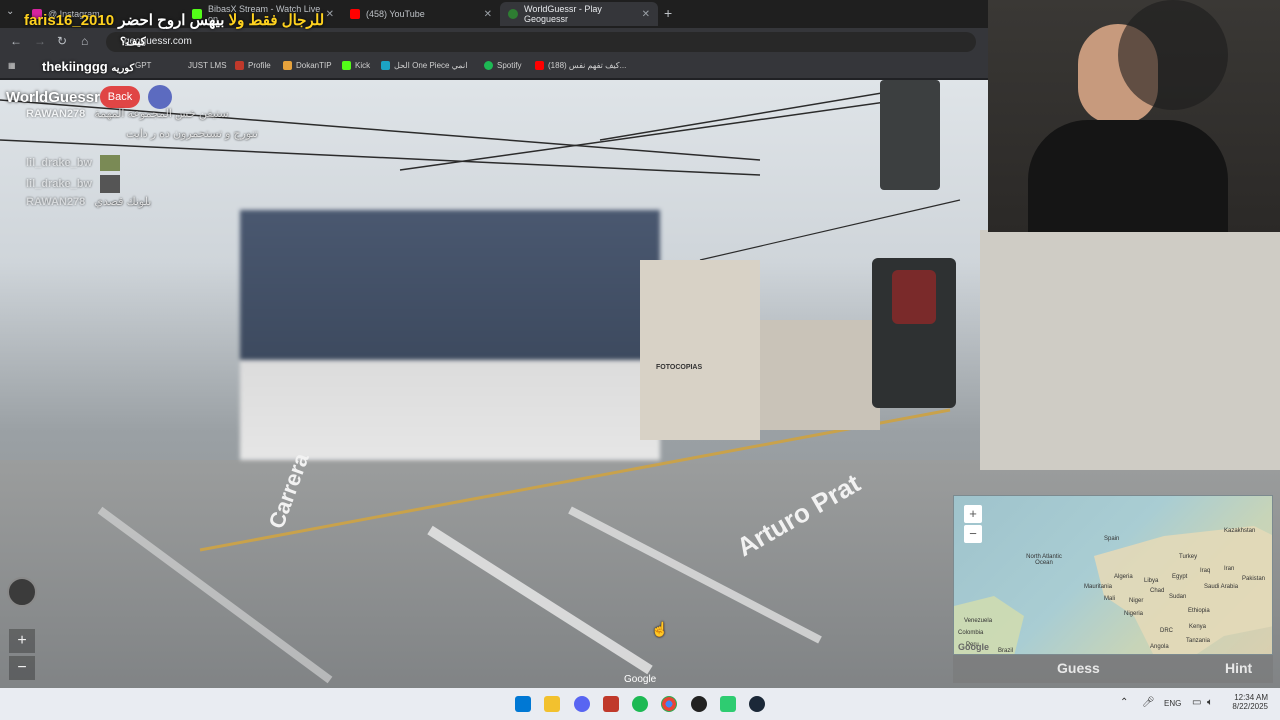 This screenshot has height=720, width=1280. What do you see at coordinates (1112, 539) in the screenshot?
I see `map-label: Spain` at bounding box center [1112, 539].